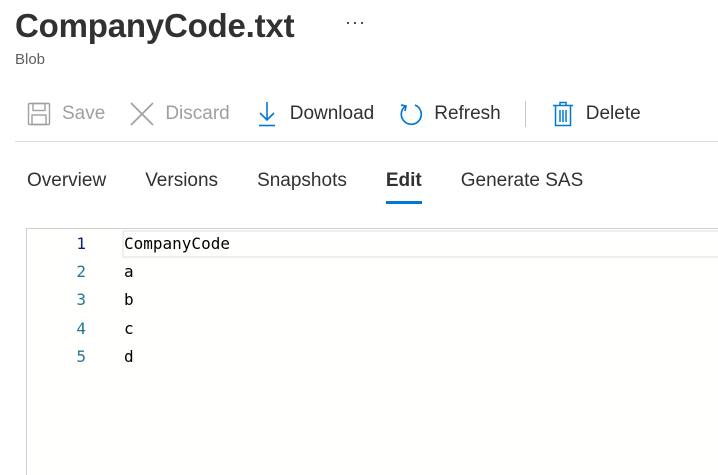  Describe the element at coordinates (411, 114) in the screenshot. I see `refresh-icon` at that location.